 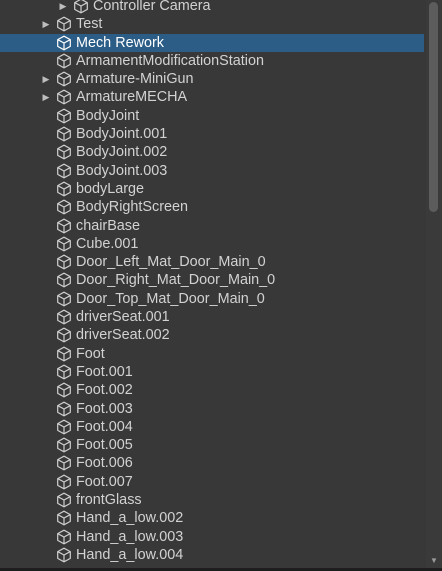 I want to click on hierarchy-item-label: Test, so click(x=89, y=24).